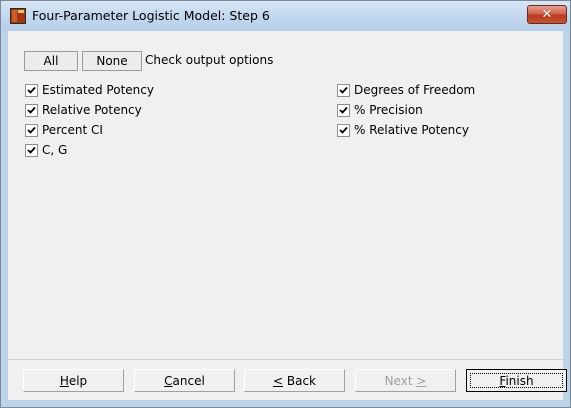 This screenshot has height=408, width=571. I want to click on cancel-button: Cancel, so click(184, 380).